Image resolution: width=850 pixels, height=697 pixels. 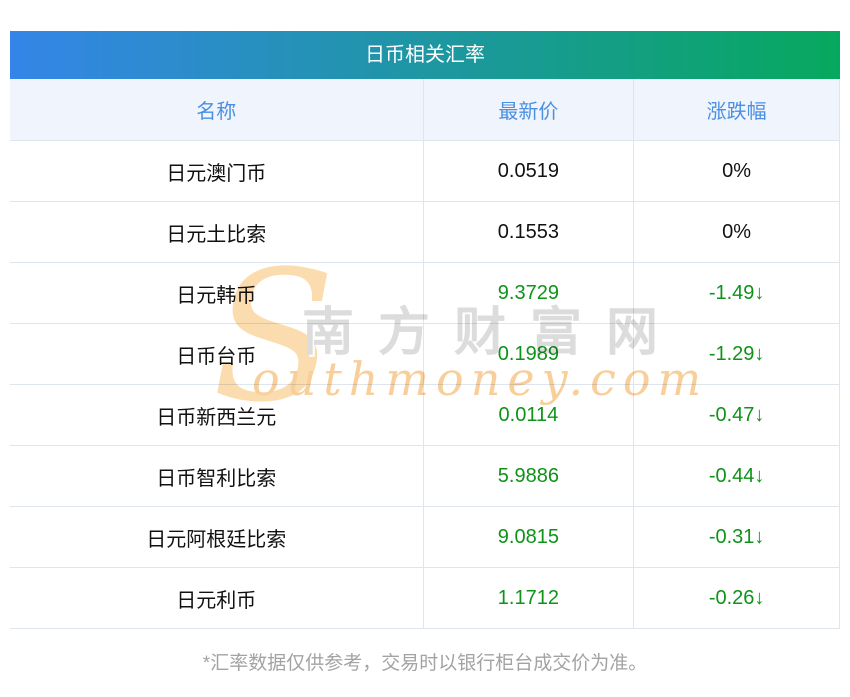 What do you see at coordinates (528, 293) in the screenshot?
I see `latest-price-value: 9.3729` at bounding box center [528, 293].